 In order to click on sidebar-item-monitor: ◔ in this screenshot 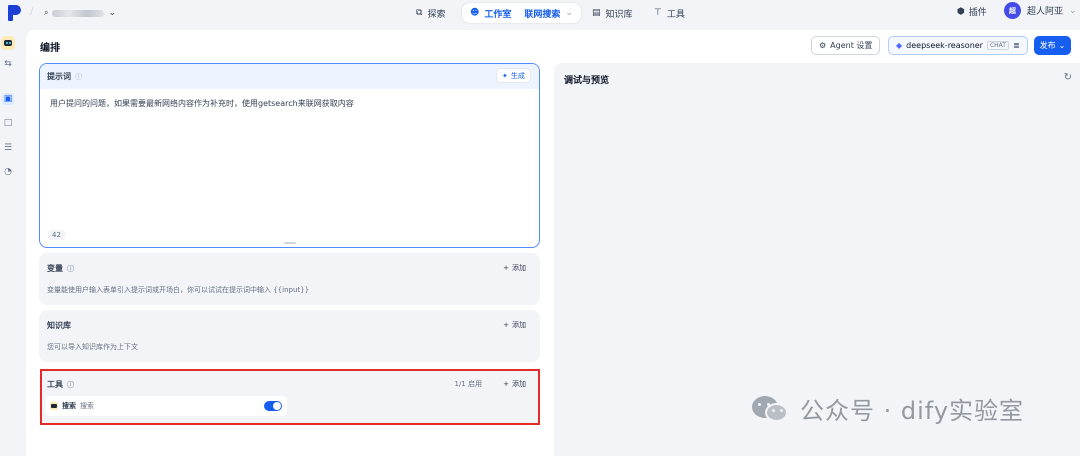, I will do `click(8, 172)`.